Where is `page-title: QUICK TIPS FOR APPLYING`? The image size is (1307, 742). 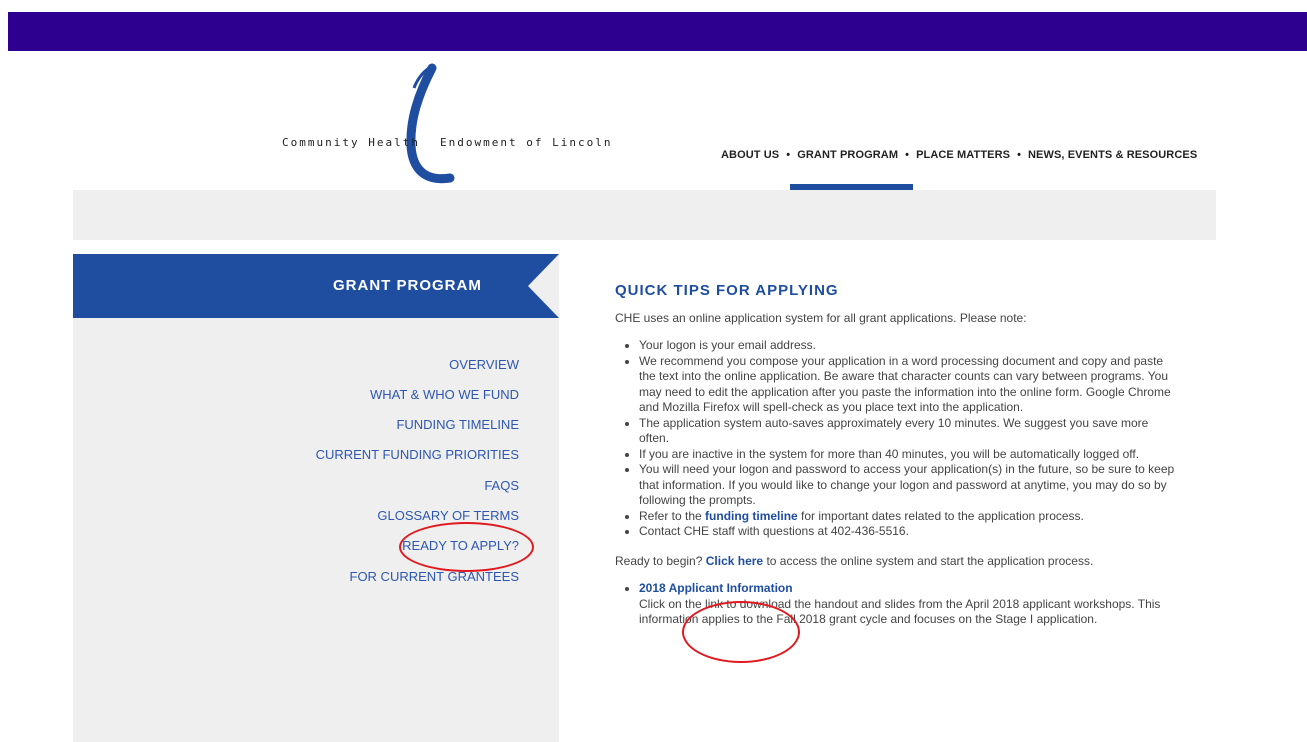 page-title: QUICK TIPS FOR APPLYING is located at coordinates (727, 290).